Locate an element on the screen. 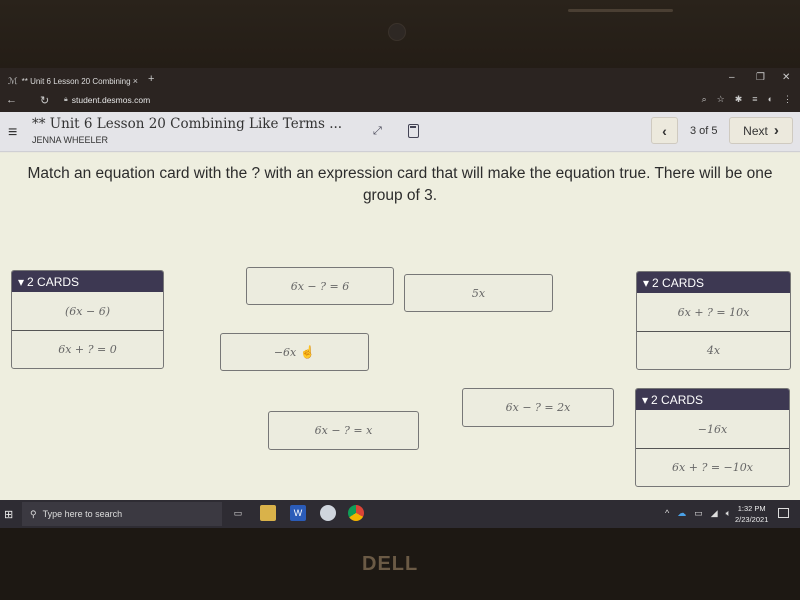 The width and height of the screenshot is (800, 600). file-explorer-icon is located at coordinates (268, 513).